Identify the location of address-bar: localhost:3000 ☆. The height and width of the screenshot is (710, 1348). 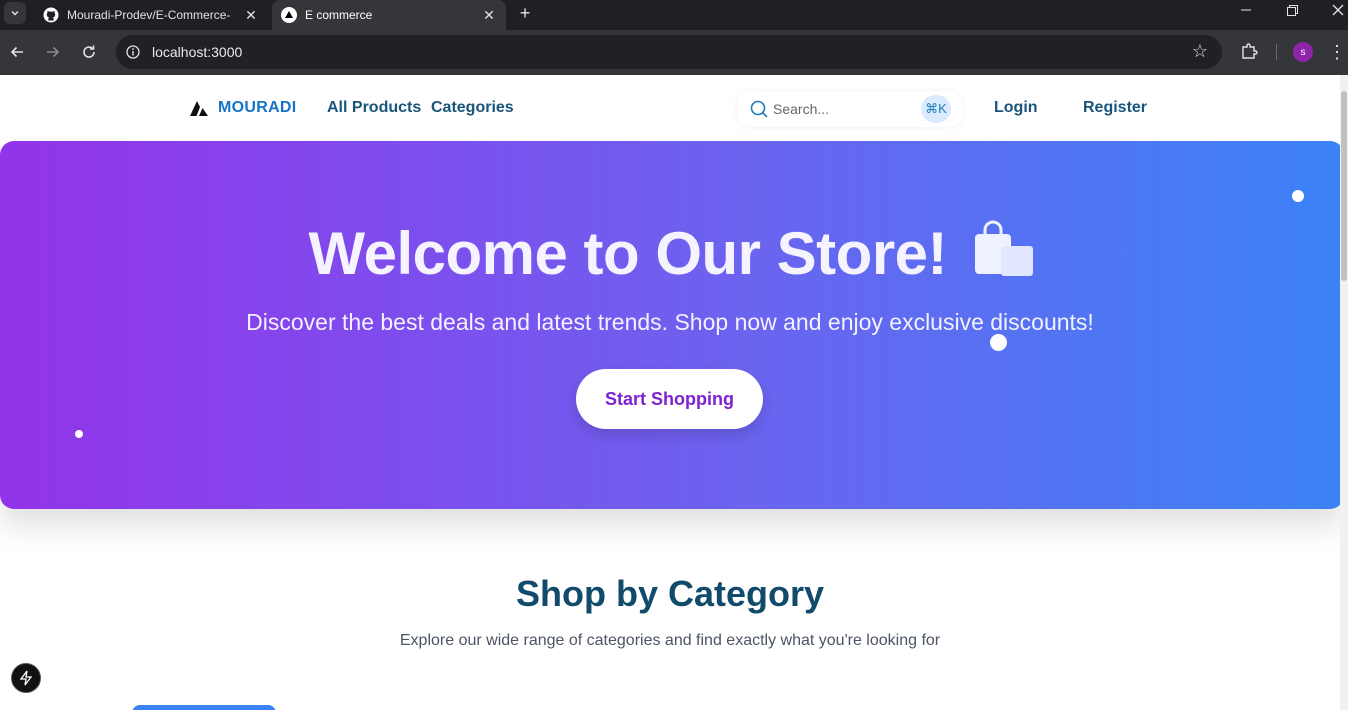
(669, 52).